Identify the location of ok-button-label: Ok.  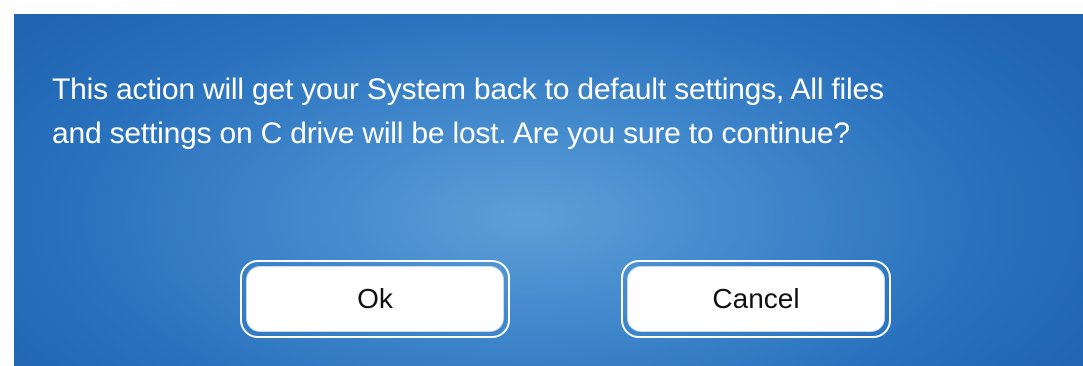
(375, 299).